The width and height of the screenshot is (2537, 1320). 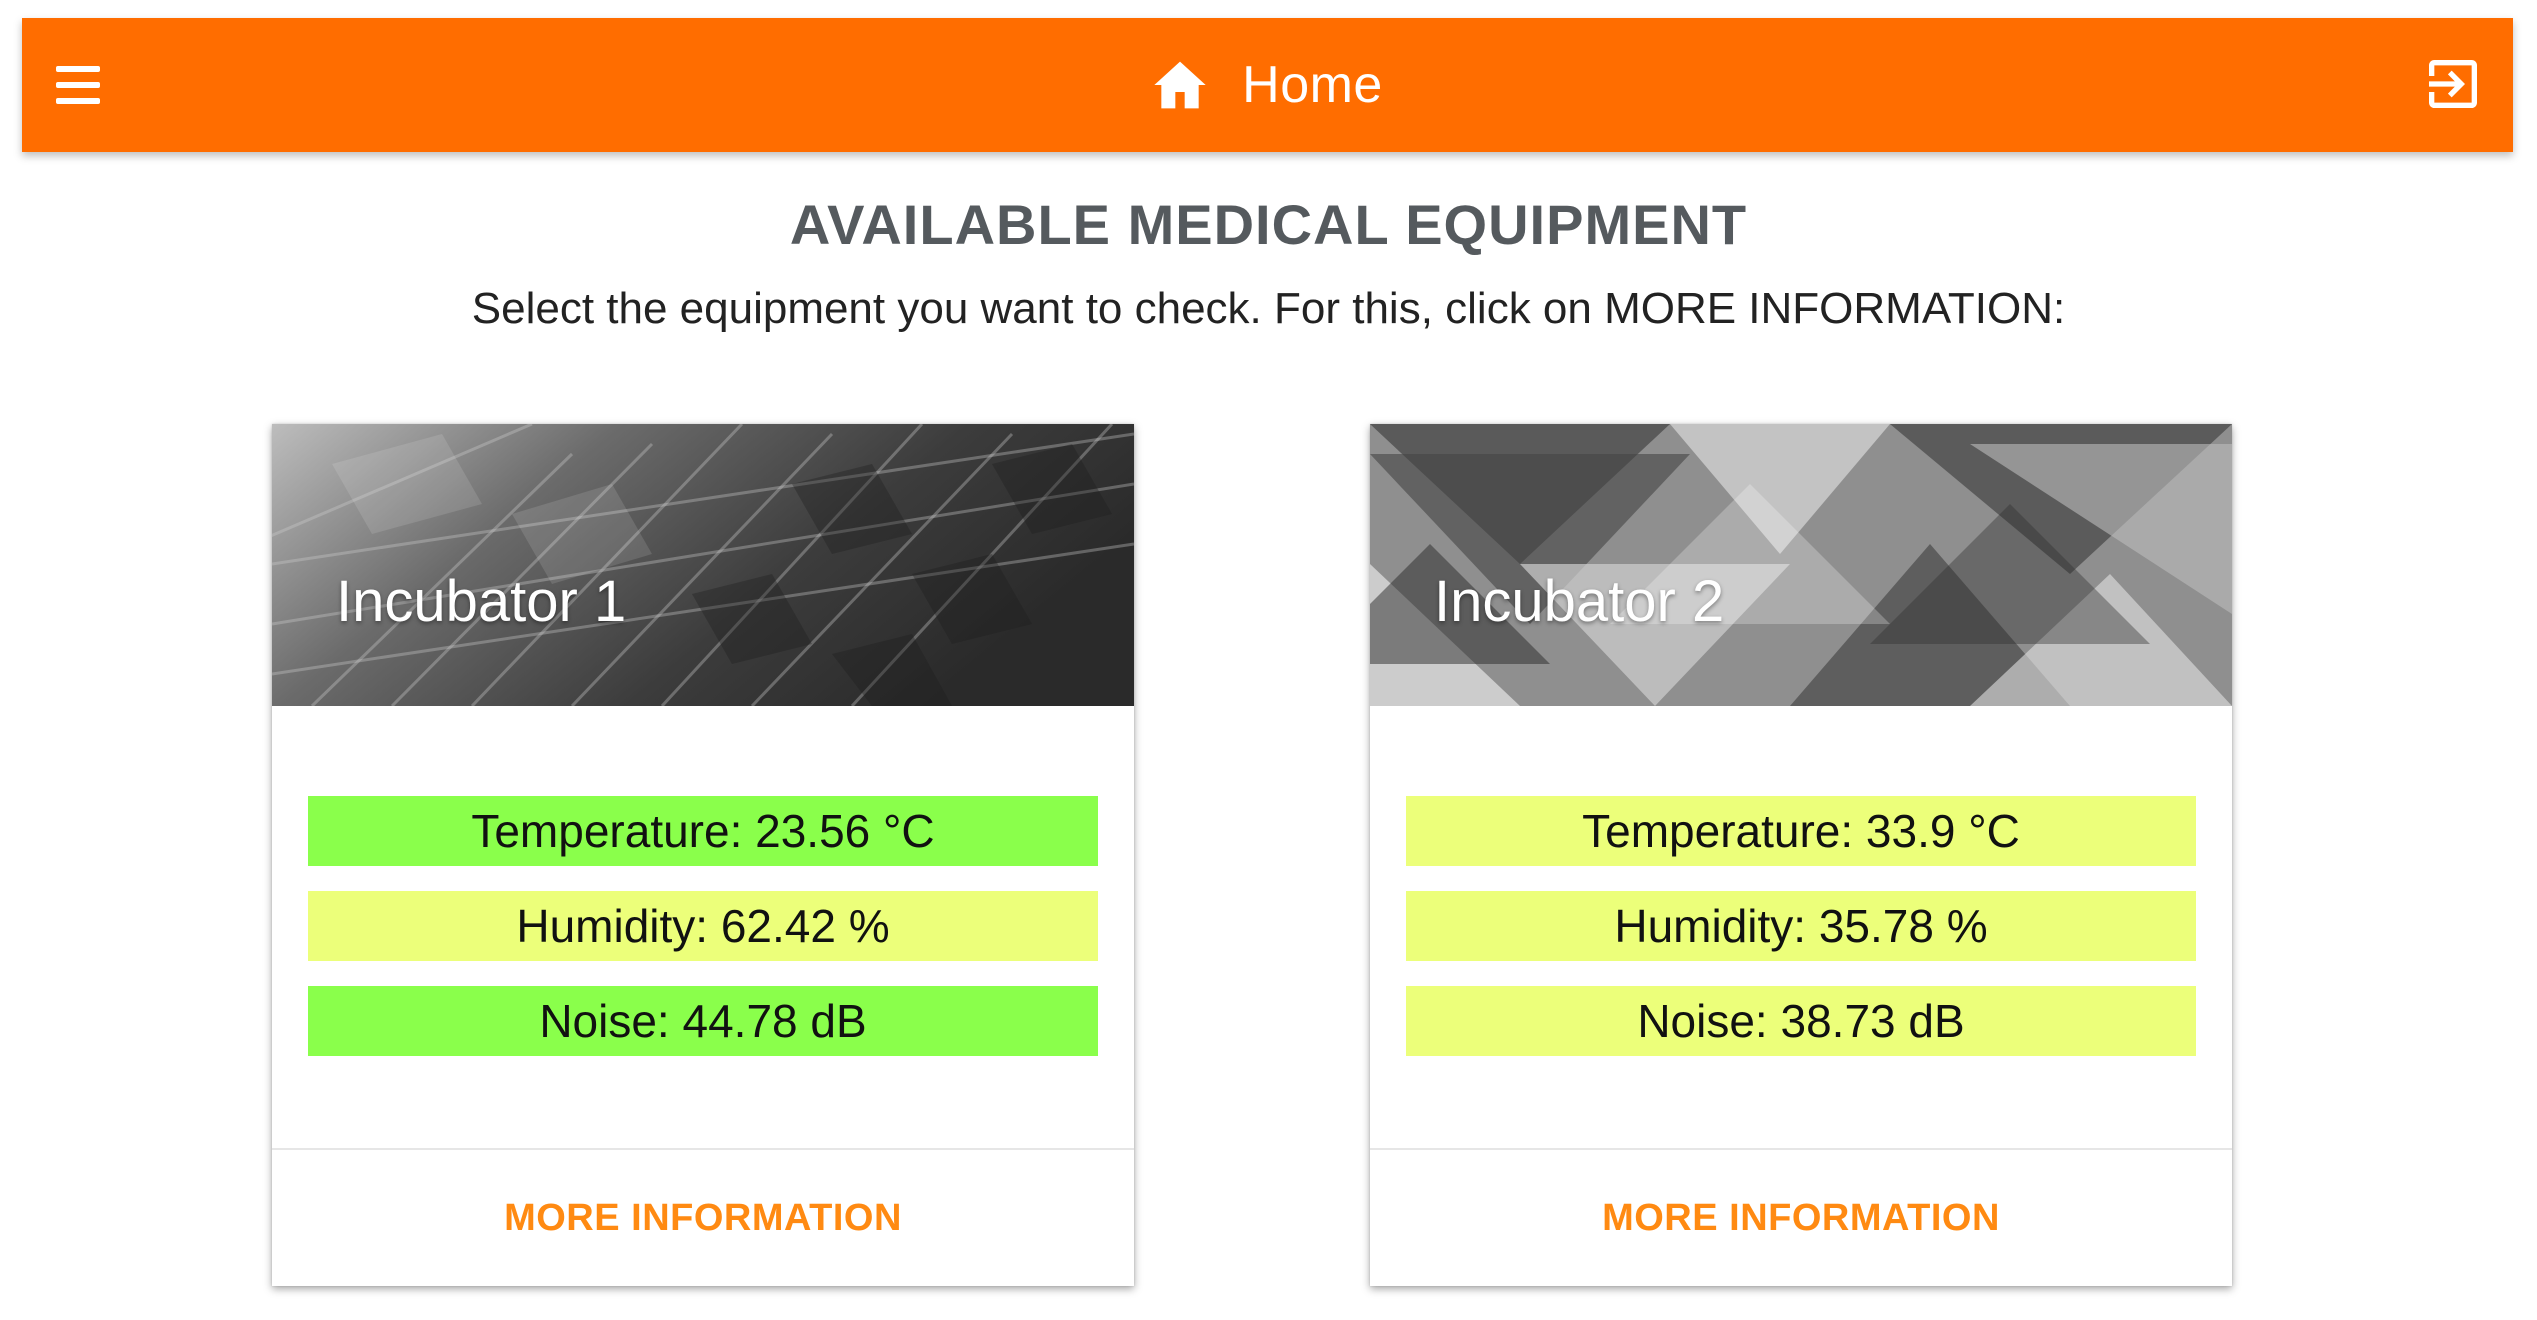 I want to click on card-image: Incubator 1, so click(x=703, y=565).